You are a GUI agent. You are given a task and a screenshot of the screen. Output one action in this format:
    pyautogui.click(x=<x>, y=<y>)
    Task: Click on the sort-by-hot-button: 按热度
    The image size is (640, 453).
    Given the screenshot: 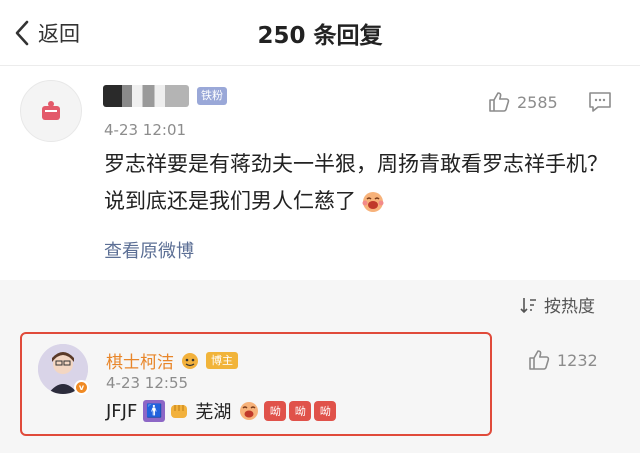 What is the action you would take?
    pyautogui.click(x=556, y=304)
    